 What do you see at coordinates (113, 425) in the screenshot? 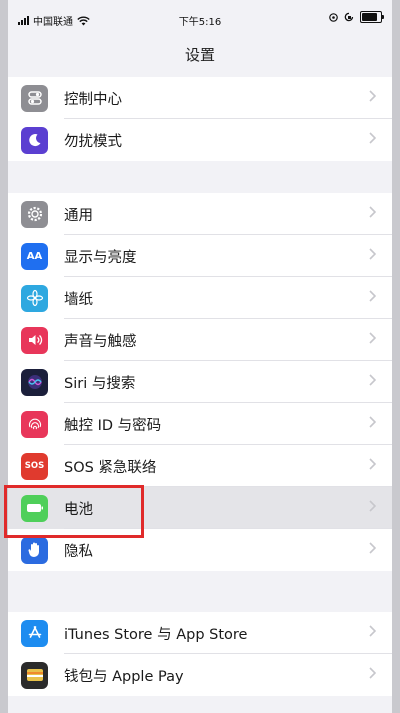
I see `row-label: 触控 ID 与密码` at bounding box center [113, 425].